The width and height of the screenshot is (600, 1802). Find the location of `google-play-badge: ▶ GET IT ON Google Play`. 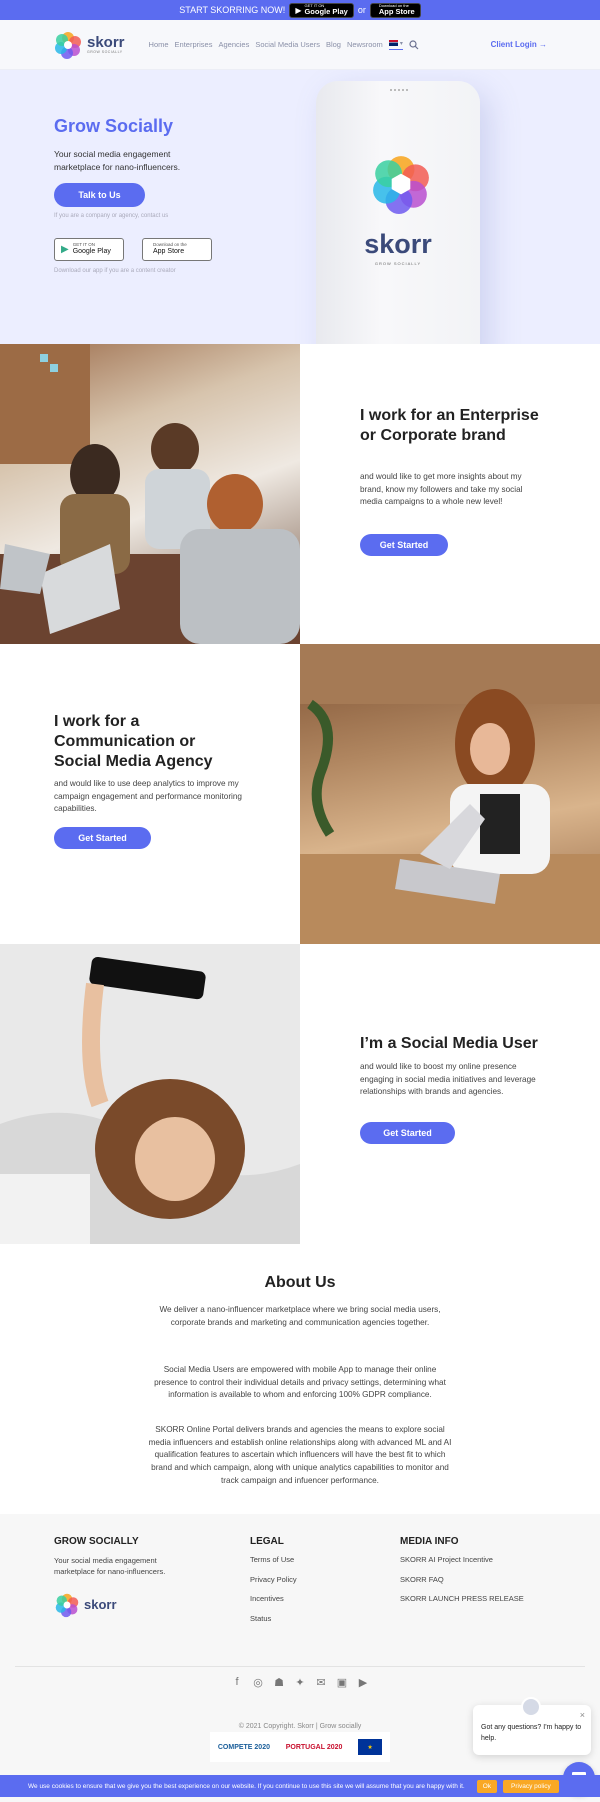

google-play-badge: ▶ GET IT ON Google Play is located at coordinates (89, 249).